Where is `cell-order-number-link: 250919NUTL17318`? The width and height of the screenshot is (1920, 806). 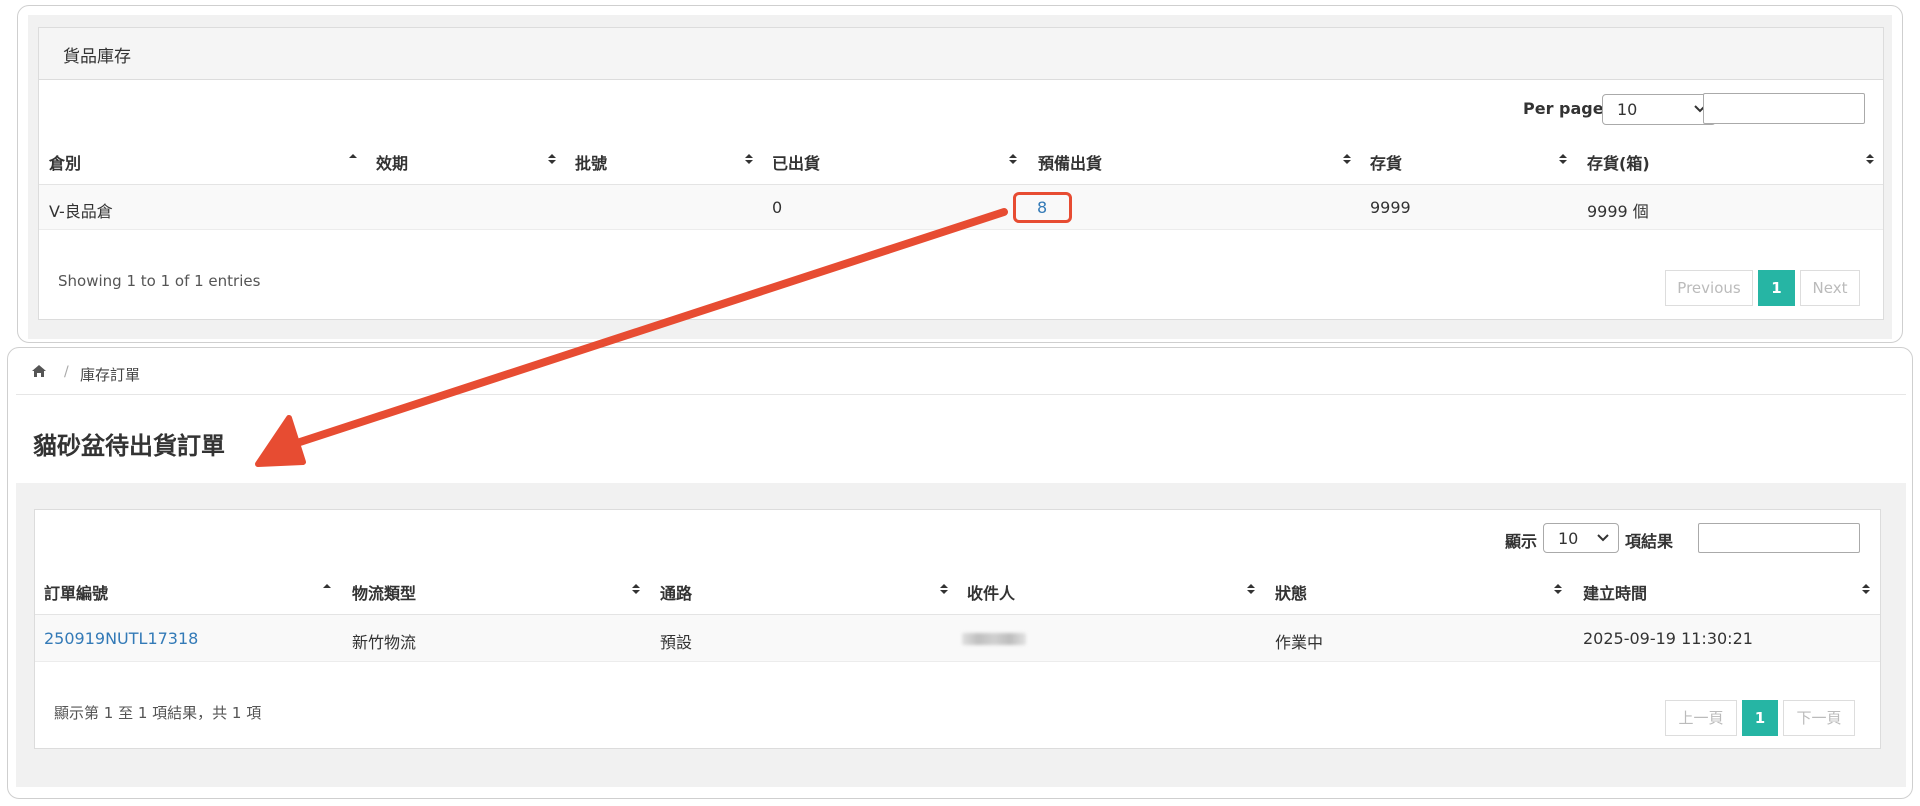
cell-order-number-link: 250919NUTL17318 is located at coordinates (121, 638).